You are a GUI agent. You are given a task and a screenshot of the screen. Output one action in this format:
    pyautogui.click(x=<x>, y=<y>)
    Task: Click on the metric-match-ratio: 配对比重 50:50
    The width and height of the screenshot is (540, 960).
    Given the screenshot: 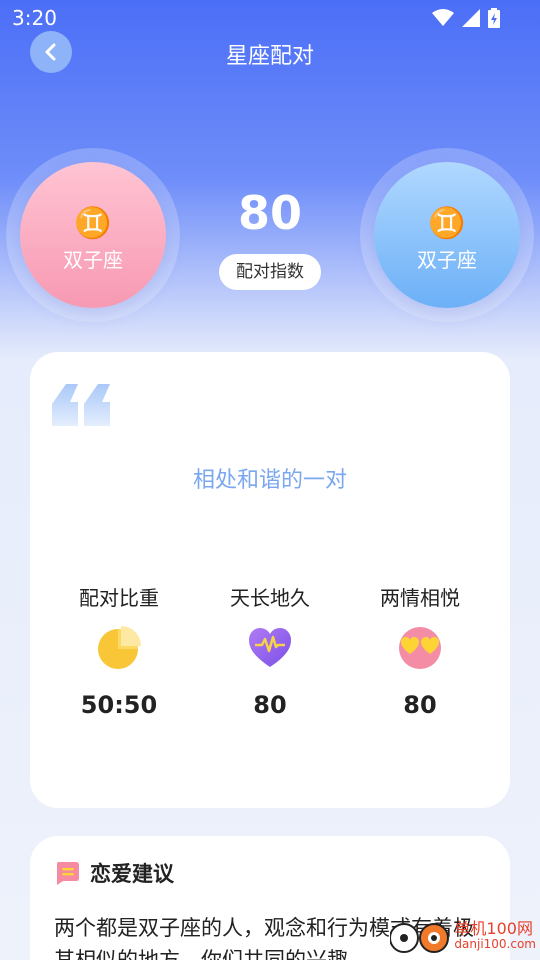 What is the action you would take?
    pyautogui.click(x=119, y=650)
    